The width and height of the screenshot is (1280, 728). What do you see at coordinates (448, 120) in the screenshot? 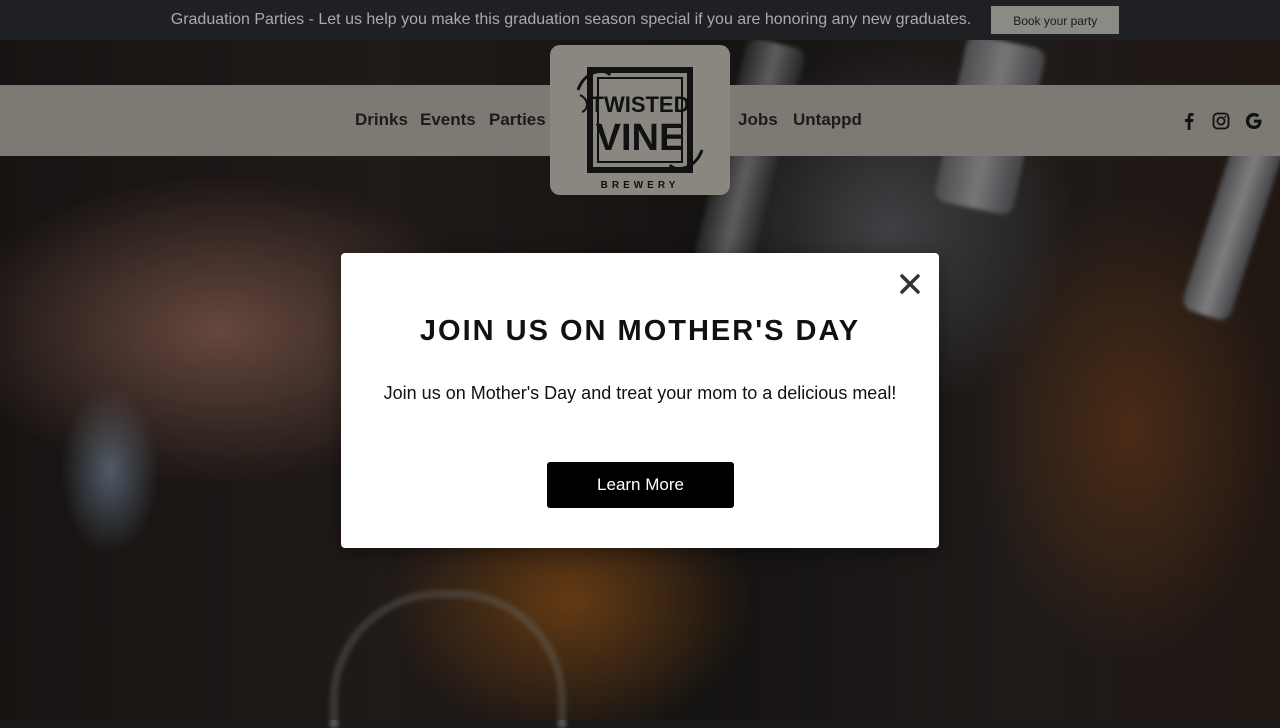
I see `nav-events: Events` at bounding box center [448, 120].